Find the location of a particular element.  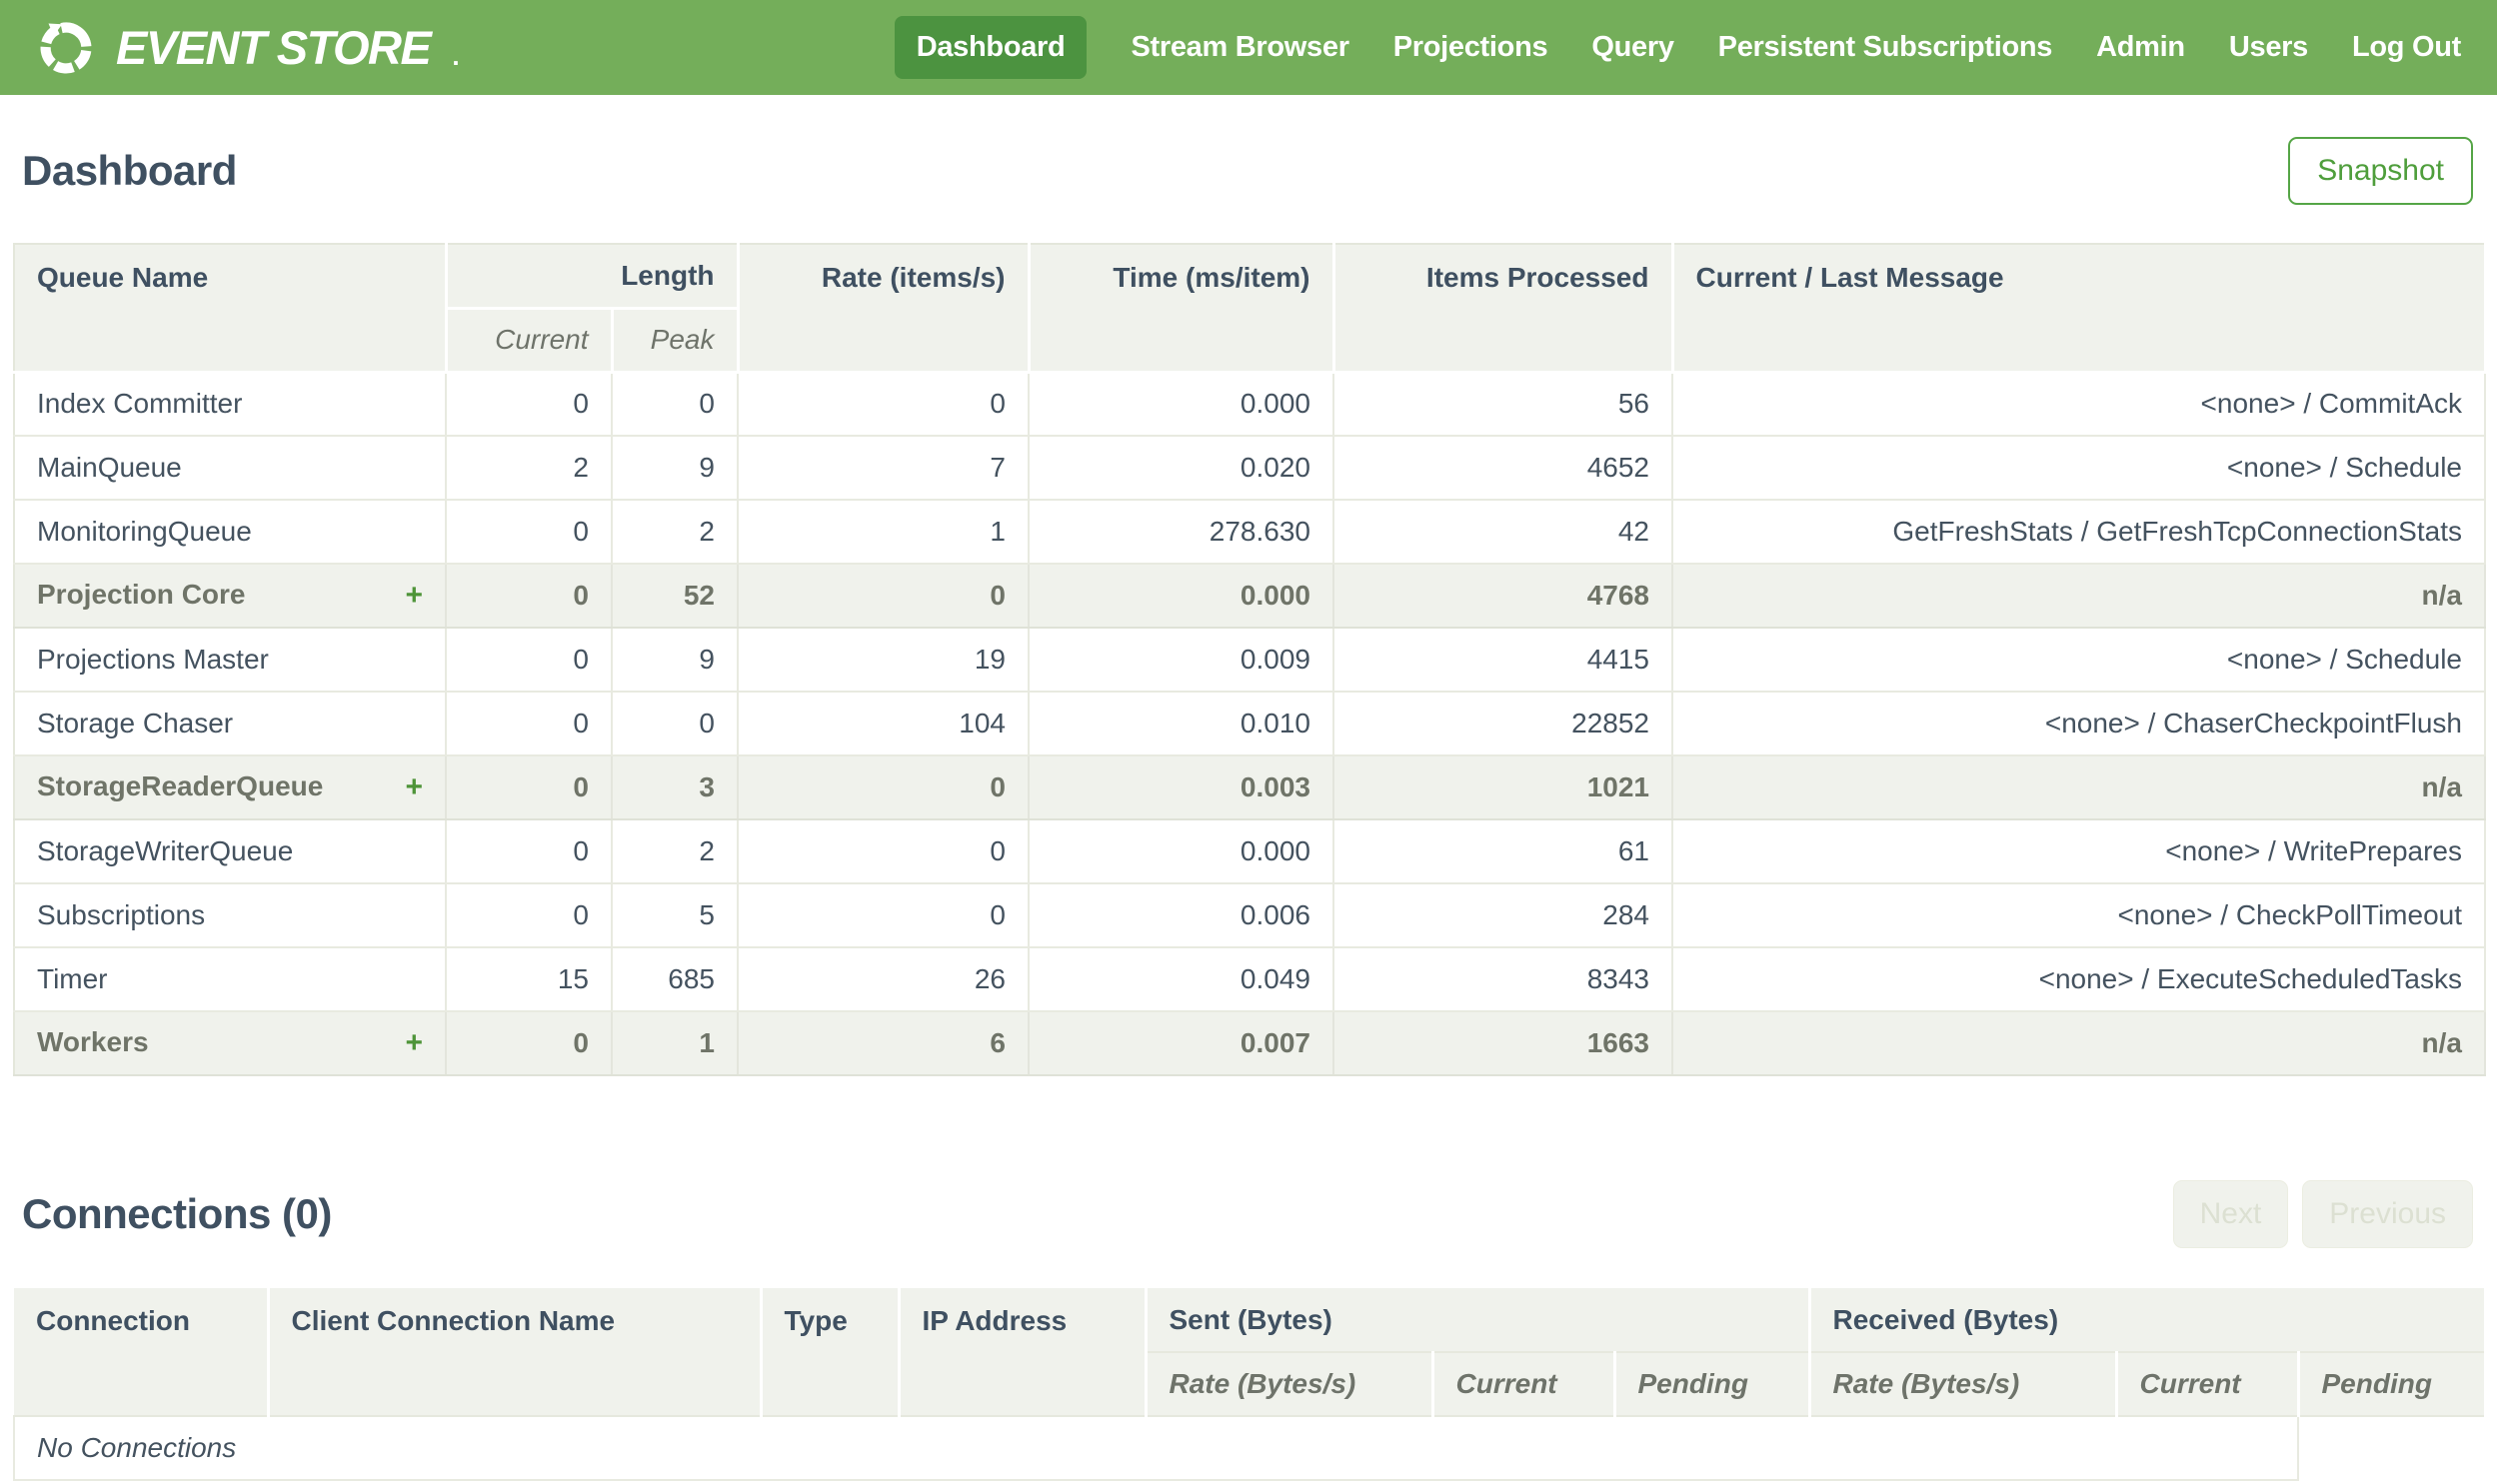

queue-name: Workers + is located at coordinates (230, 1043).